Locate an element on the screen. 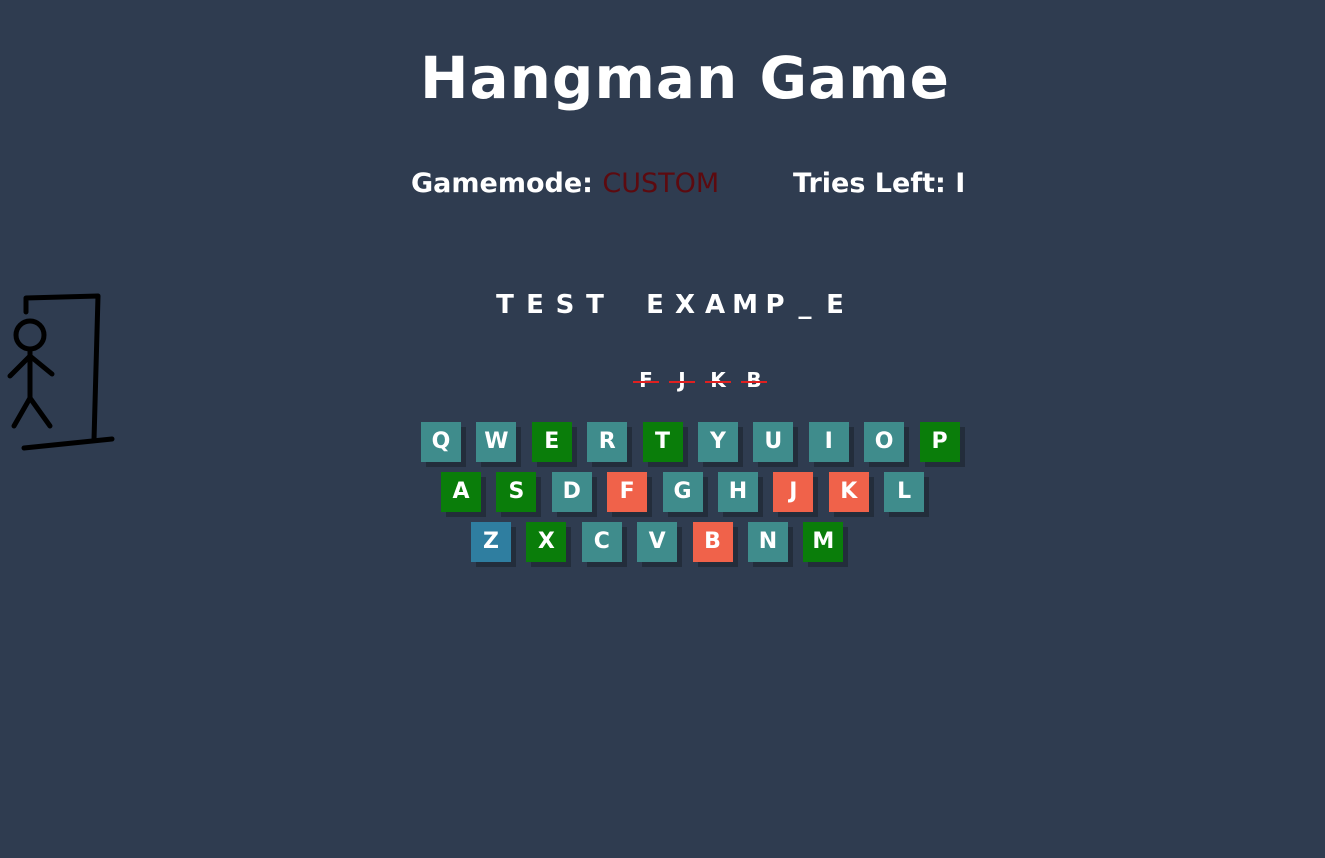 Image resolution: width=1325 pixels, height=858 pixels. key-k: K is located at coordinates (848, 492).